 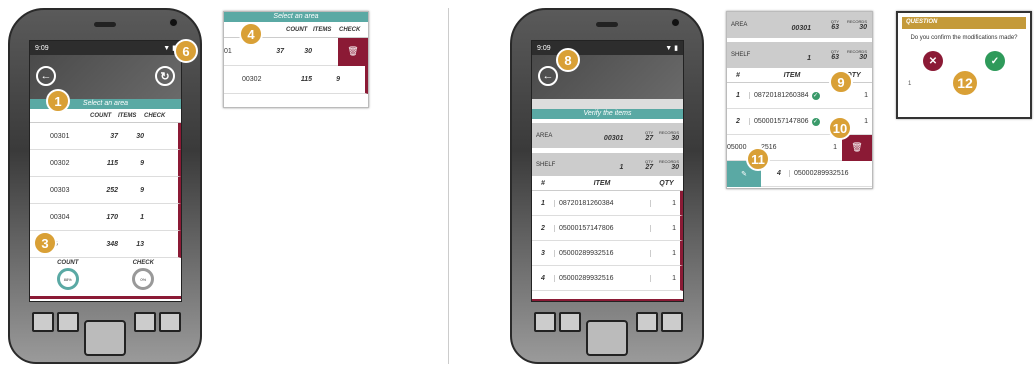 What do you see at coordinates (649, 167) in the screenshot?
I see `shelf-qty: 27` at bounding box center [649, 167].